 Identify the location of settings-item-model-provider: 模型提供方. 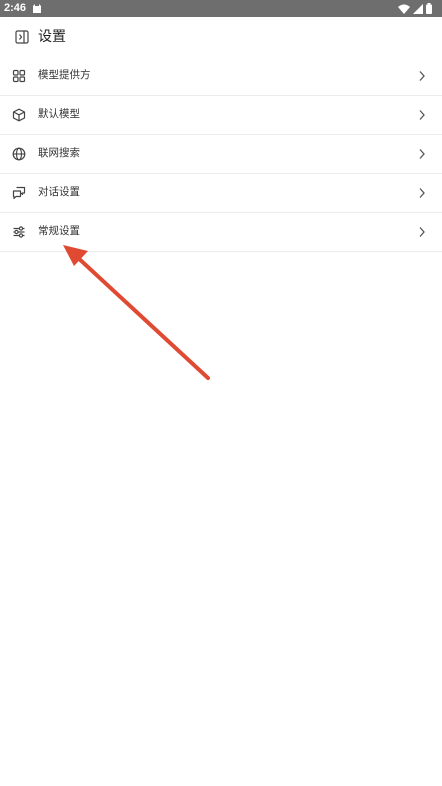
(221, 76).